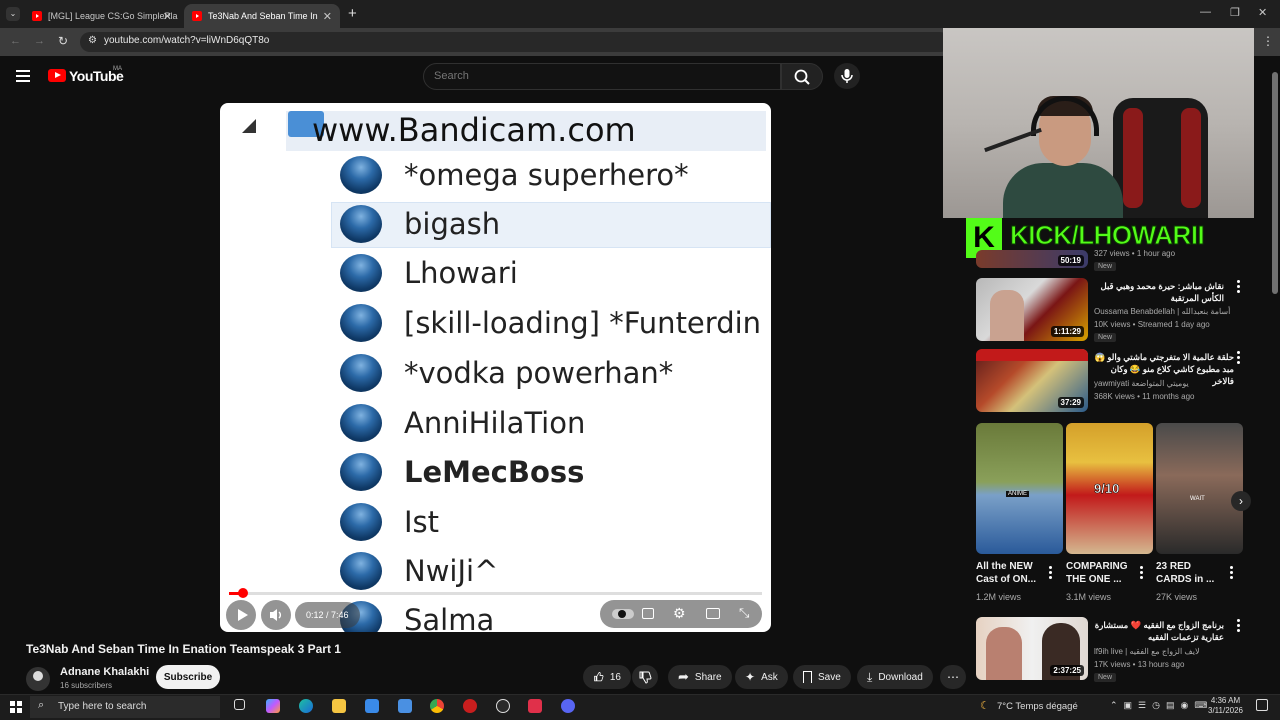 The height and width of the screenshot is (720, 1280). What do you see at coordinates (41, 705) in the screenshot?
I see `search-icon: ⌕` at bounding box center [41, 705].